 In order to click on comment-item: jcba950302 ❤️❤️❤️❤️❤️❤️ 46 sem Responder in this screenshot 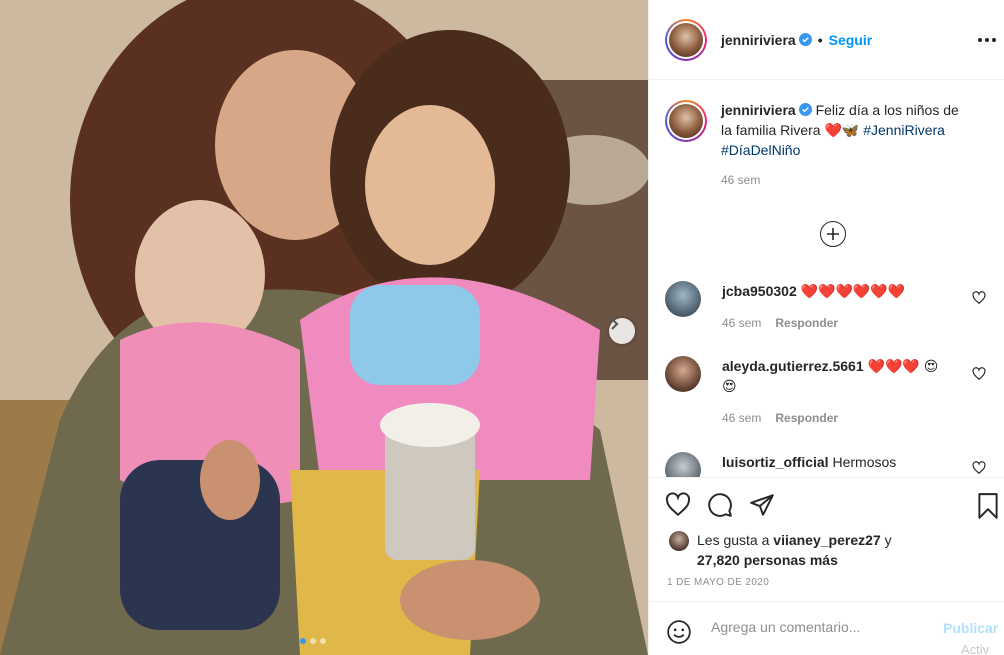, I will do `click(785, 307)`.